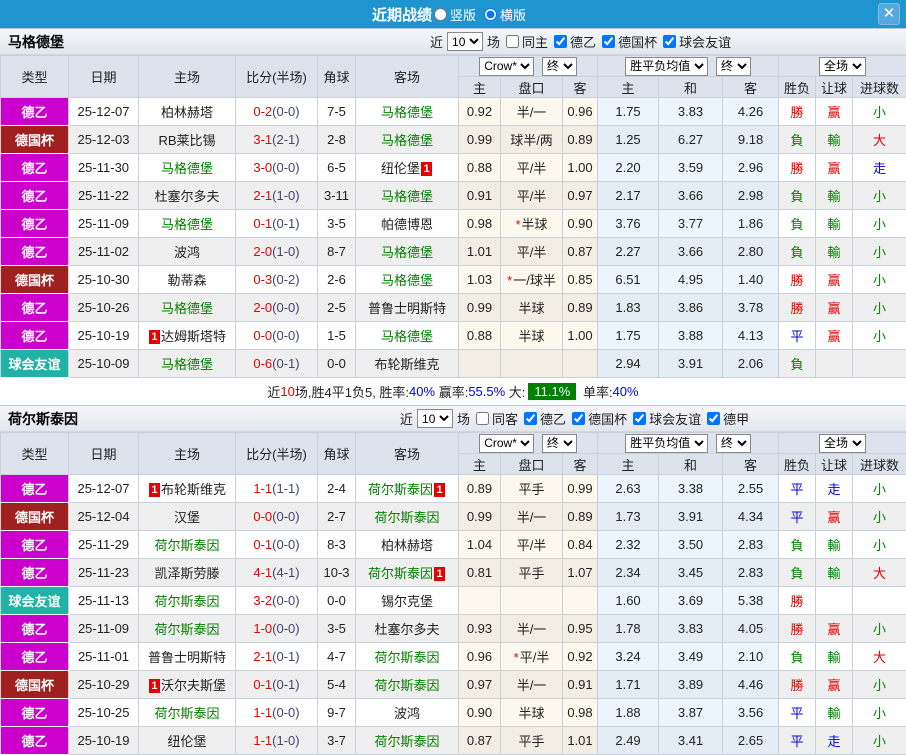 The height and width of the screenshot is (755, 906). Describe the element at coordinates (104, 713) in the screenshot. I see `match-date: 25-10-25` at that location.